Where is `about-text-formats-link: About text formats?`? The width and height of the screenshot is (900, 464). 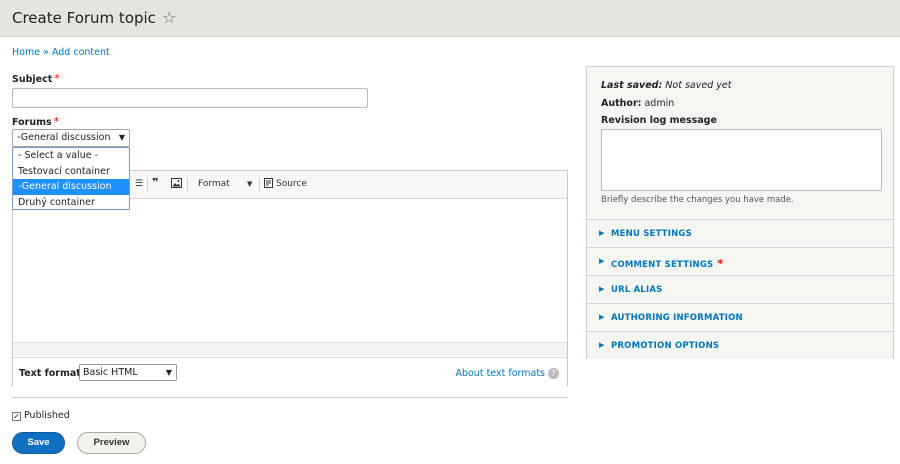 about-text-formats-link: About text formats? is located at coordinates (507, 373).